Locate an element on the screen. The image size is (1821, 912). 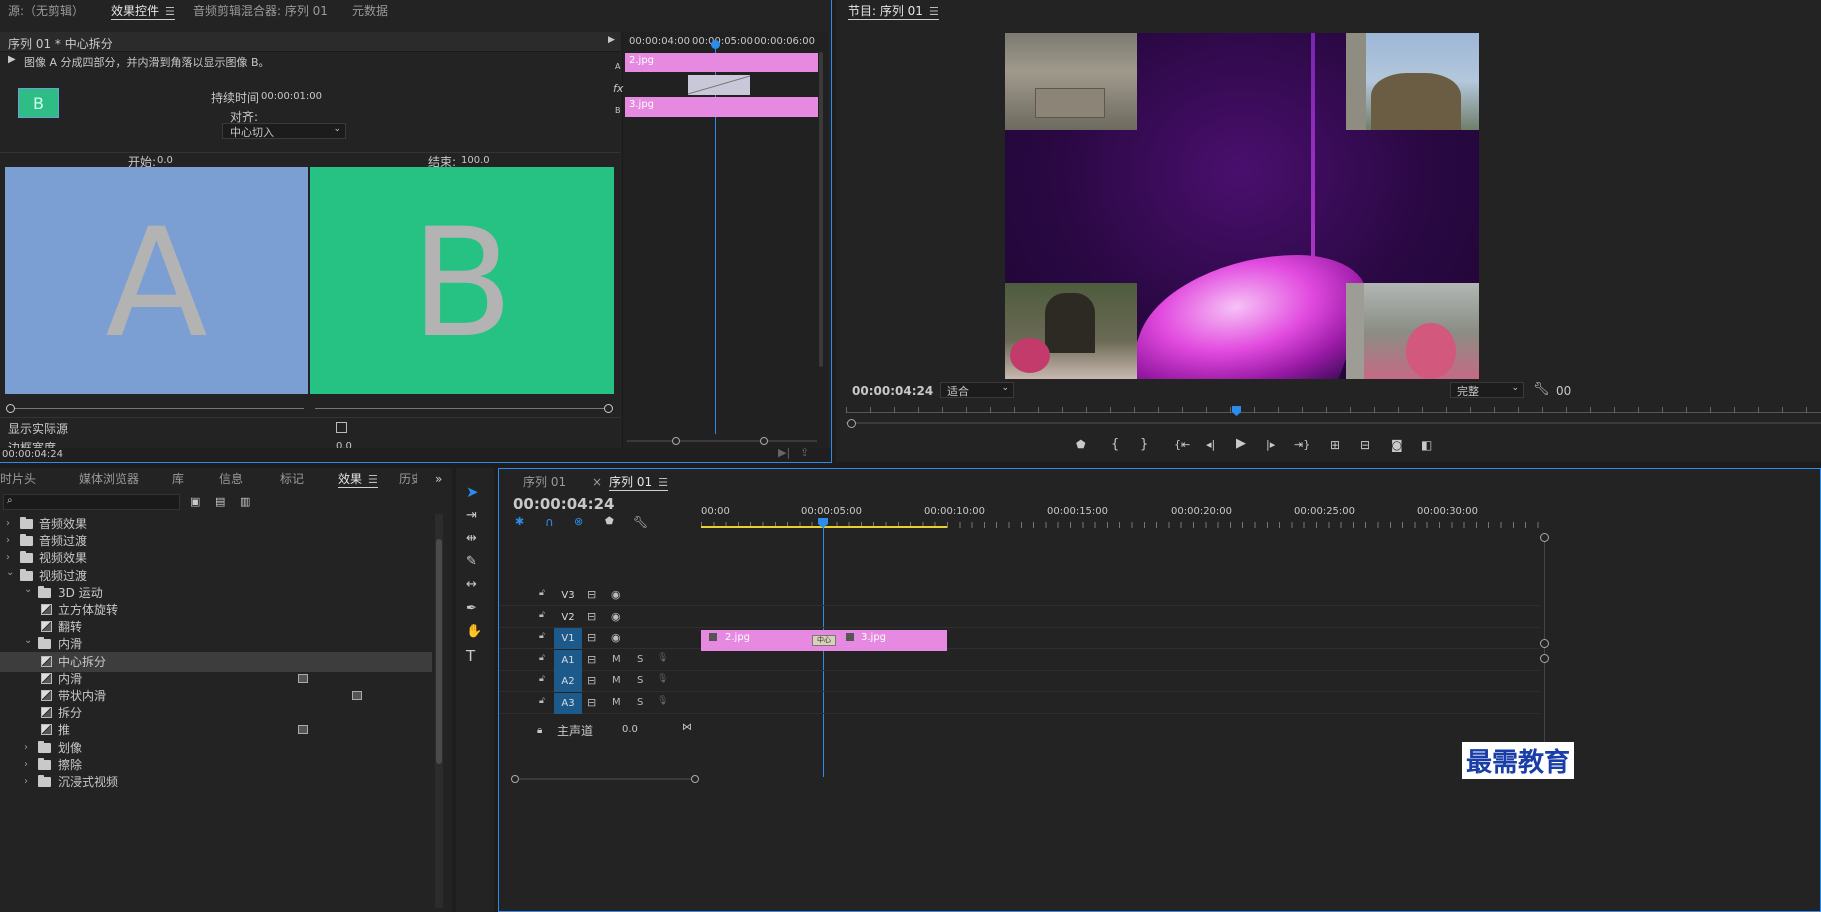
track-target-v1: V1 is located at coordinates (568, 639).